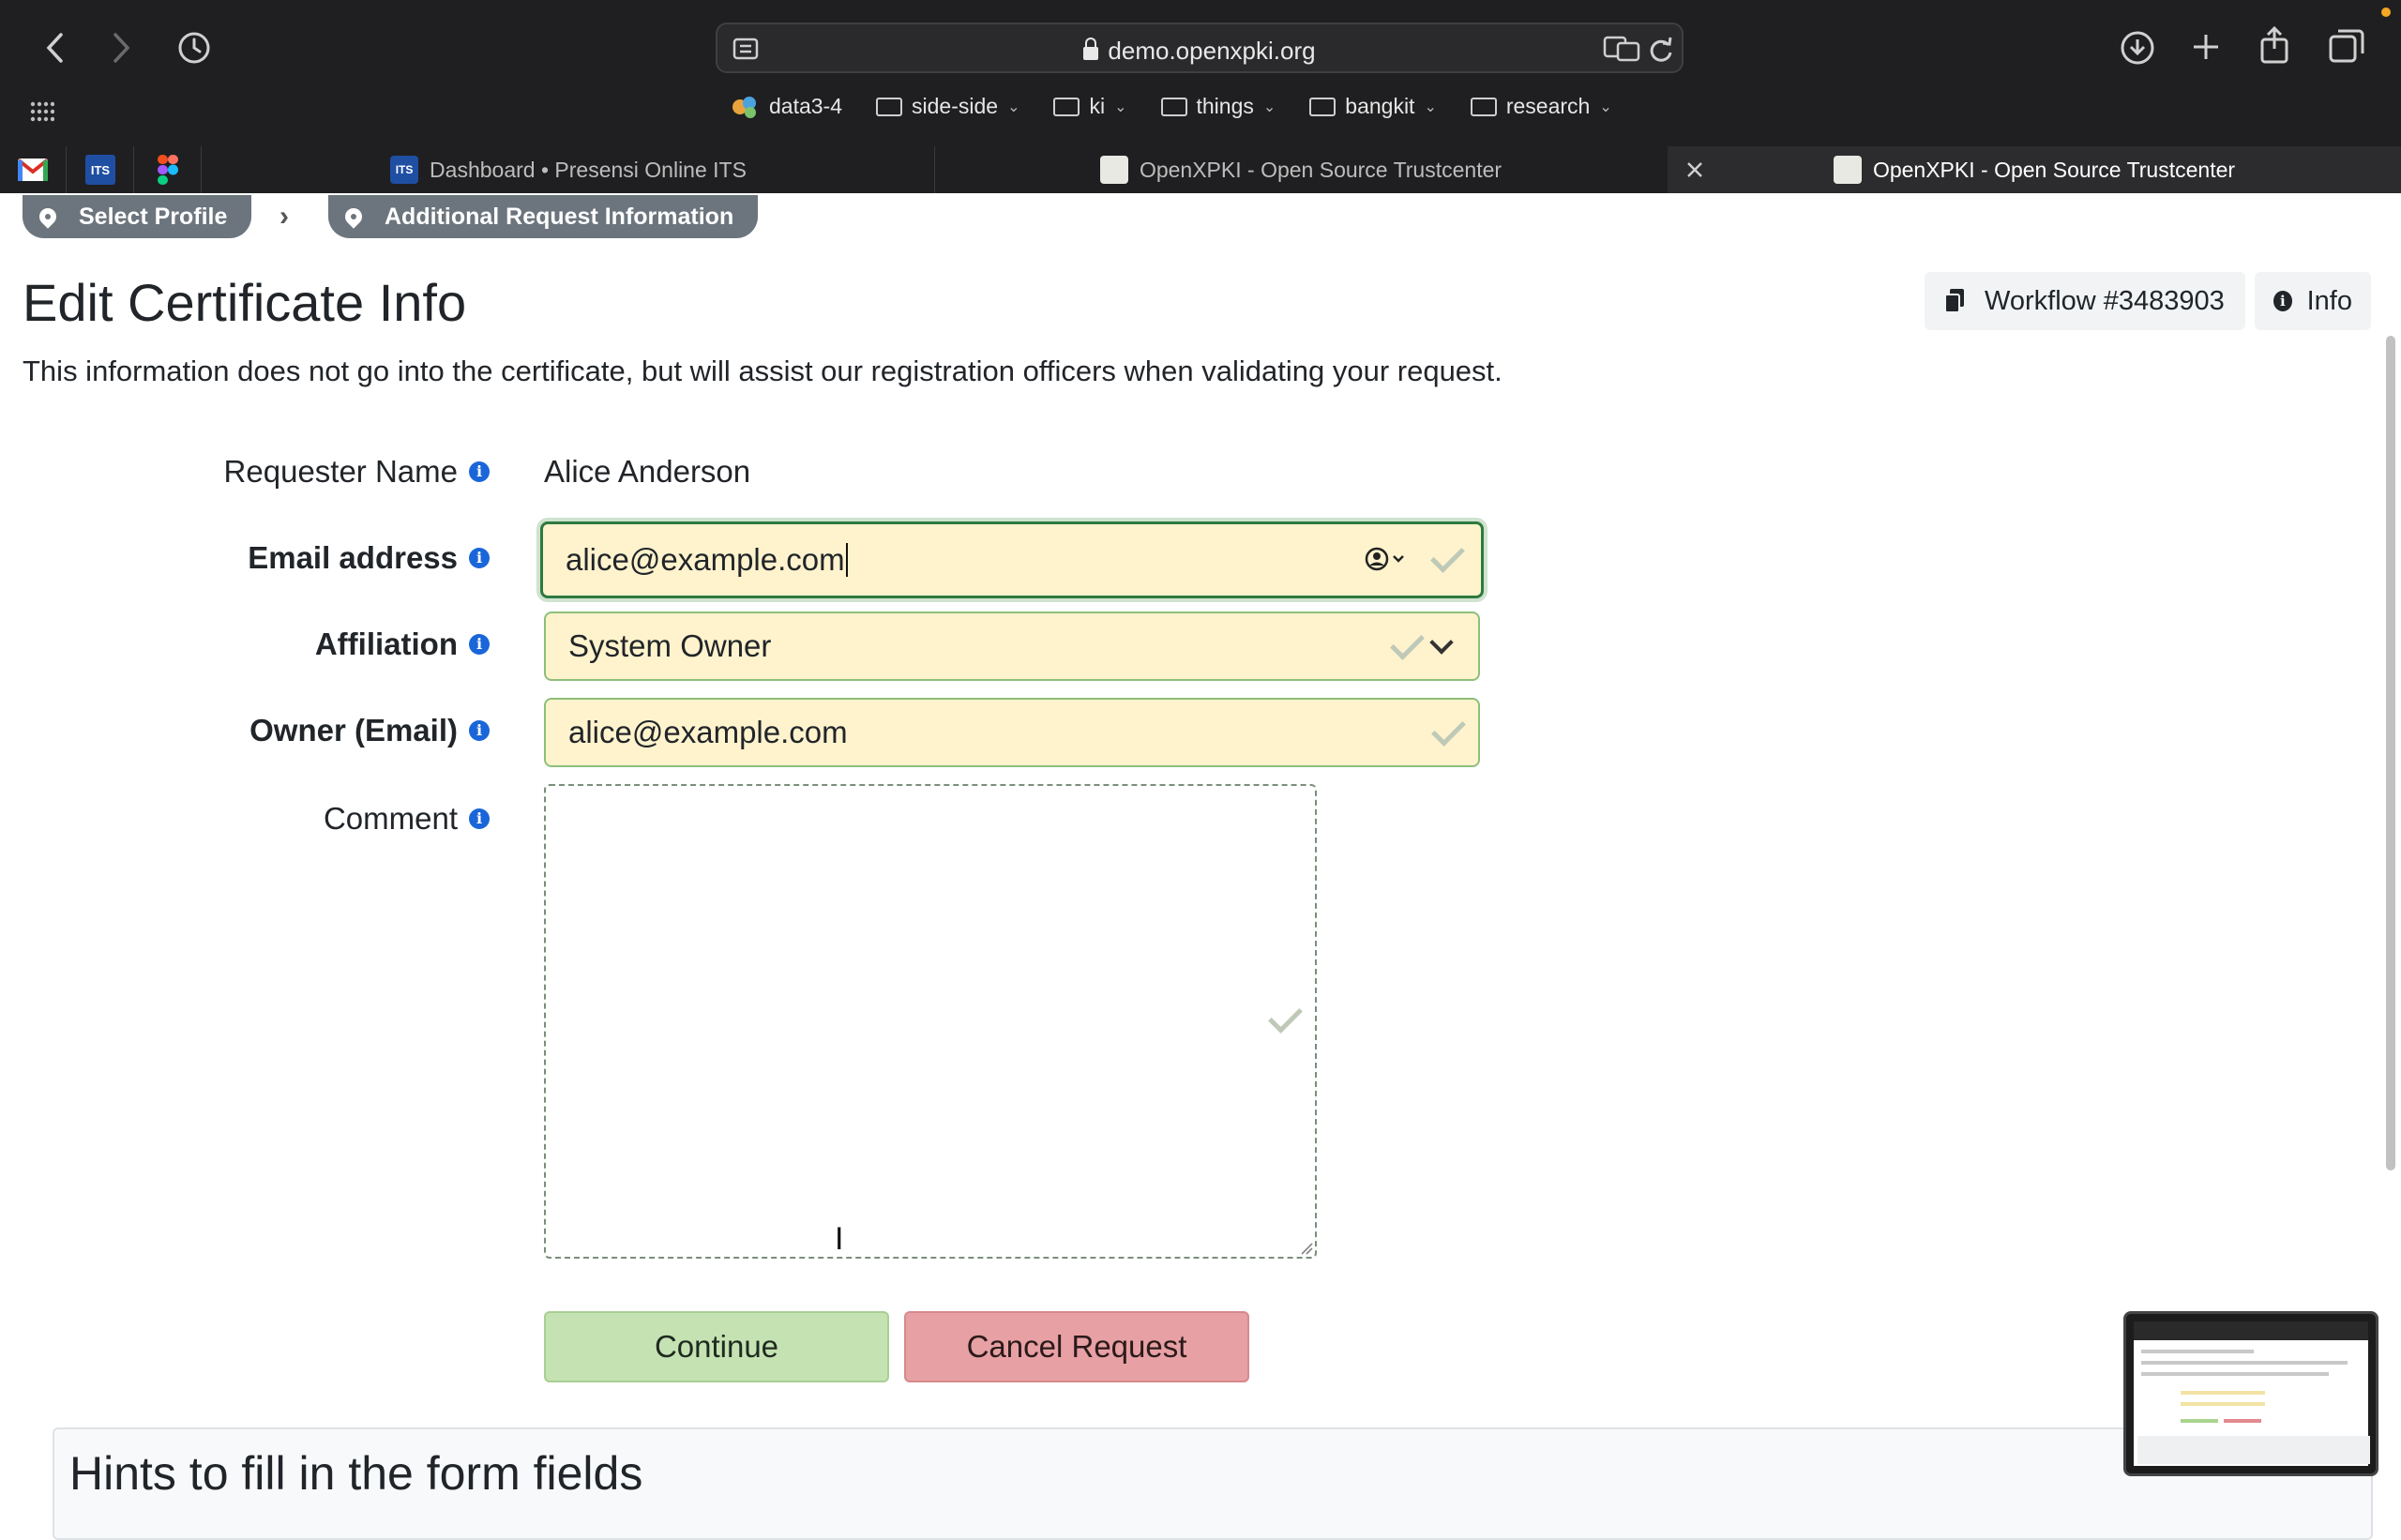 This screenshot has height=1540, width=2401. Describe the element at coordinates (2282, 301) in the screenshot. I see `info-circle-icon: i` at that location.